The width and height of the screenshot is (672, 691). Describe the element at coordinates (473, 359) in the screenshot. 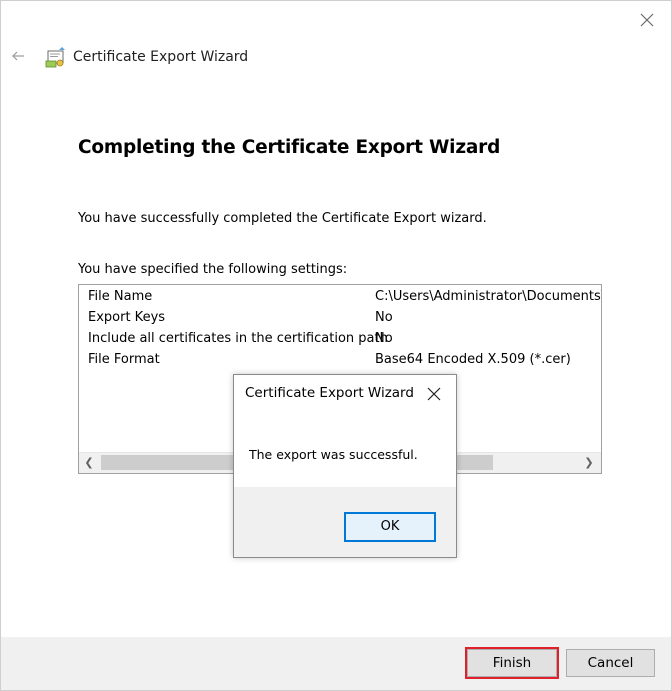

I see `setting-value: Base64 Encoded X.509 (*.cer)` at that location.